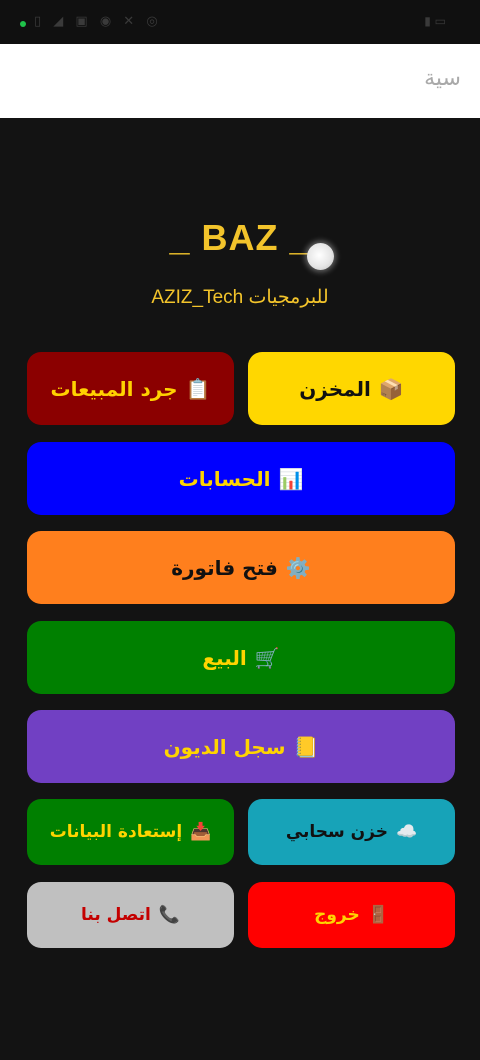  Describe the element at coordinates (407, 832) in the screenshot. I see `cloud-icon: ☁️` at that location.